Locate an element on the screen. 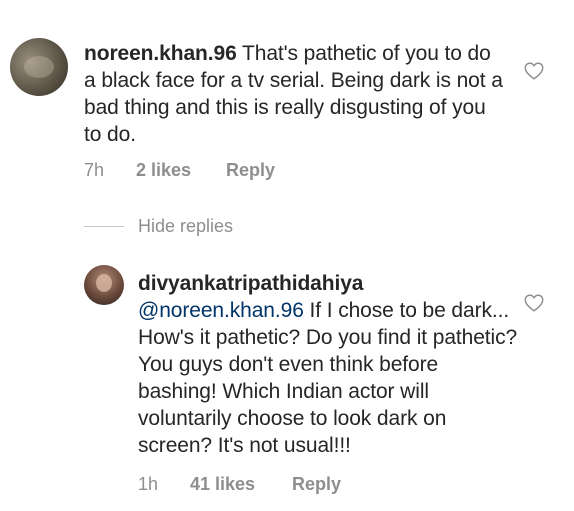  reply-meta: 1h 41 likes Reply is located at coordinates (239, 484).